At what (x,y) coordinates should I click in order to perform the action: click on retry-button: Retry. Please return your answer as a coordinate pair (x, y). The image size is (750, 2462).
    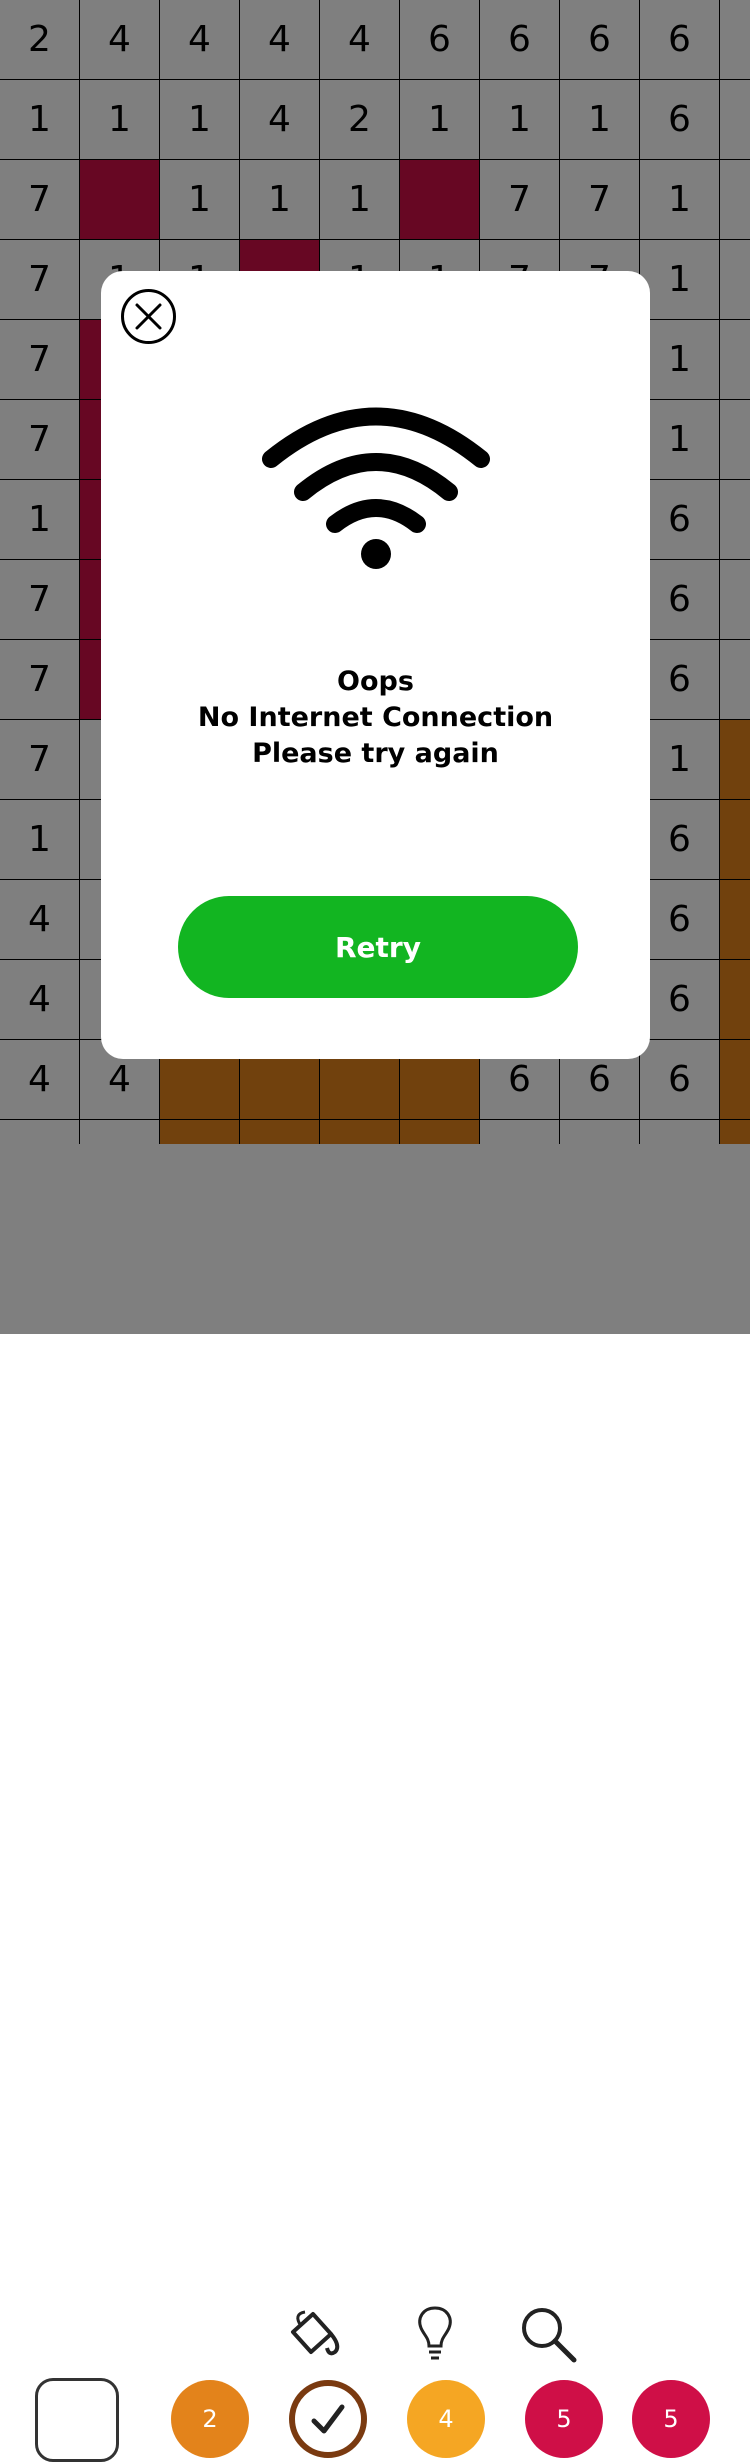
    Looking at the image, I should click on (378, 947).